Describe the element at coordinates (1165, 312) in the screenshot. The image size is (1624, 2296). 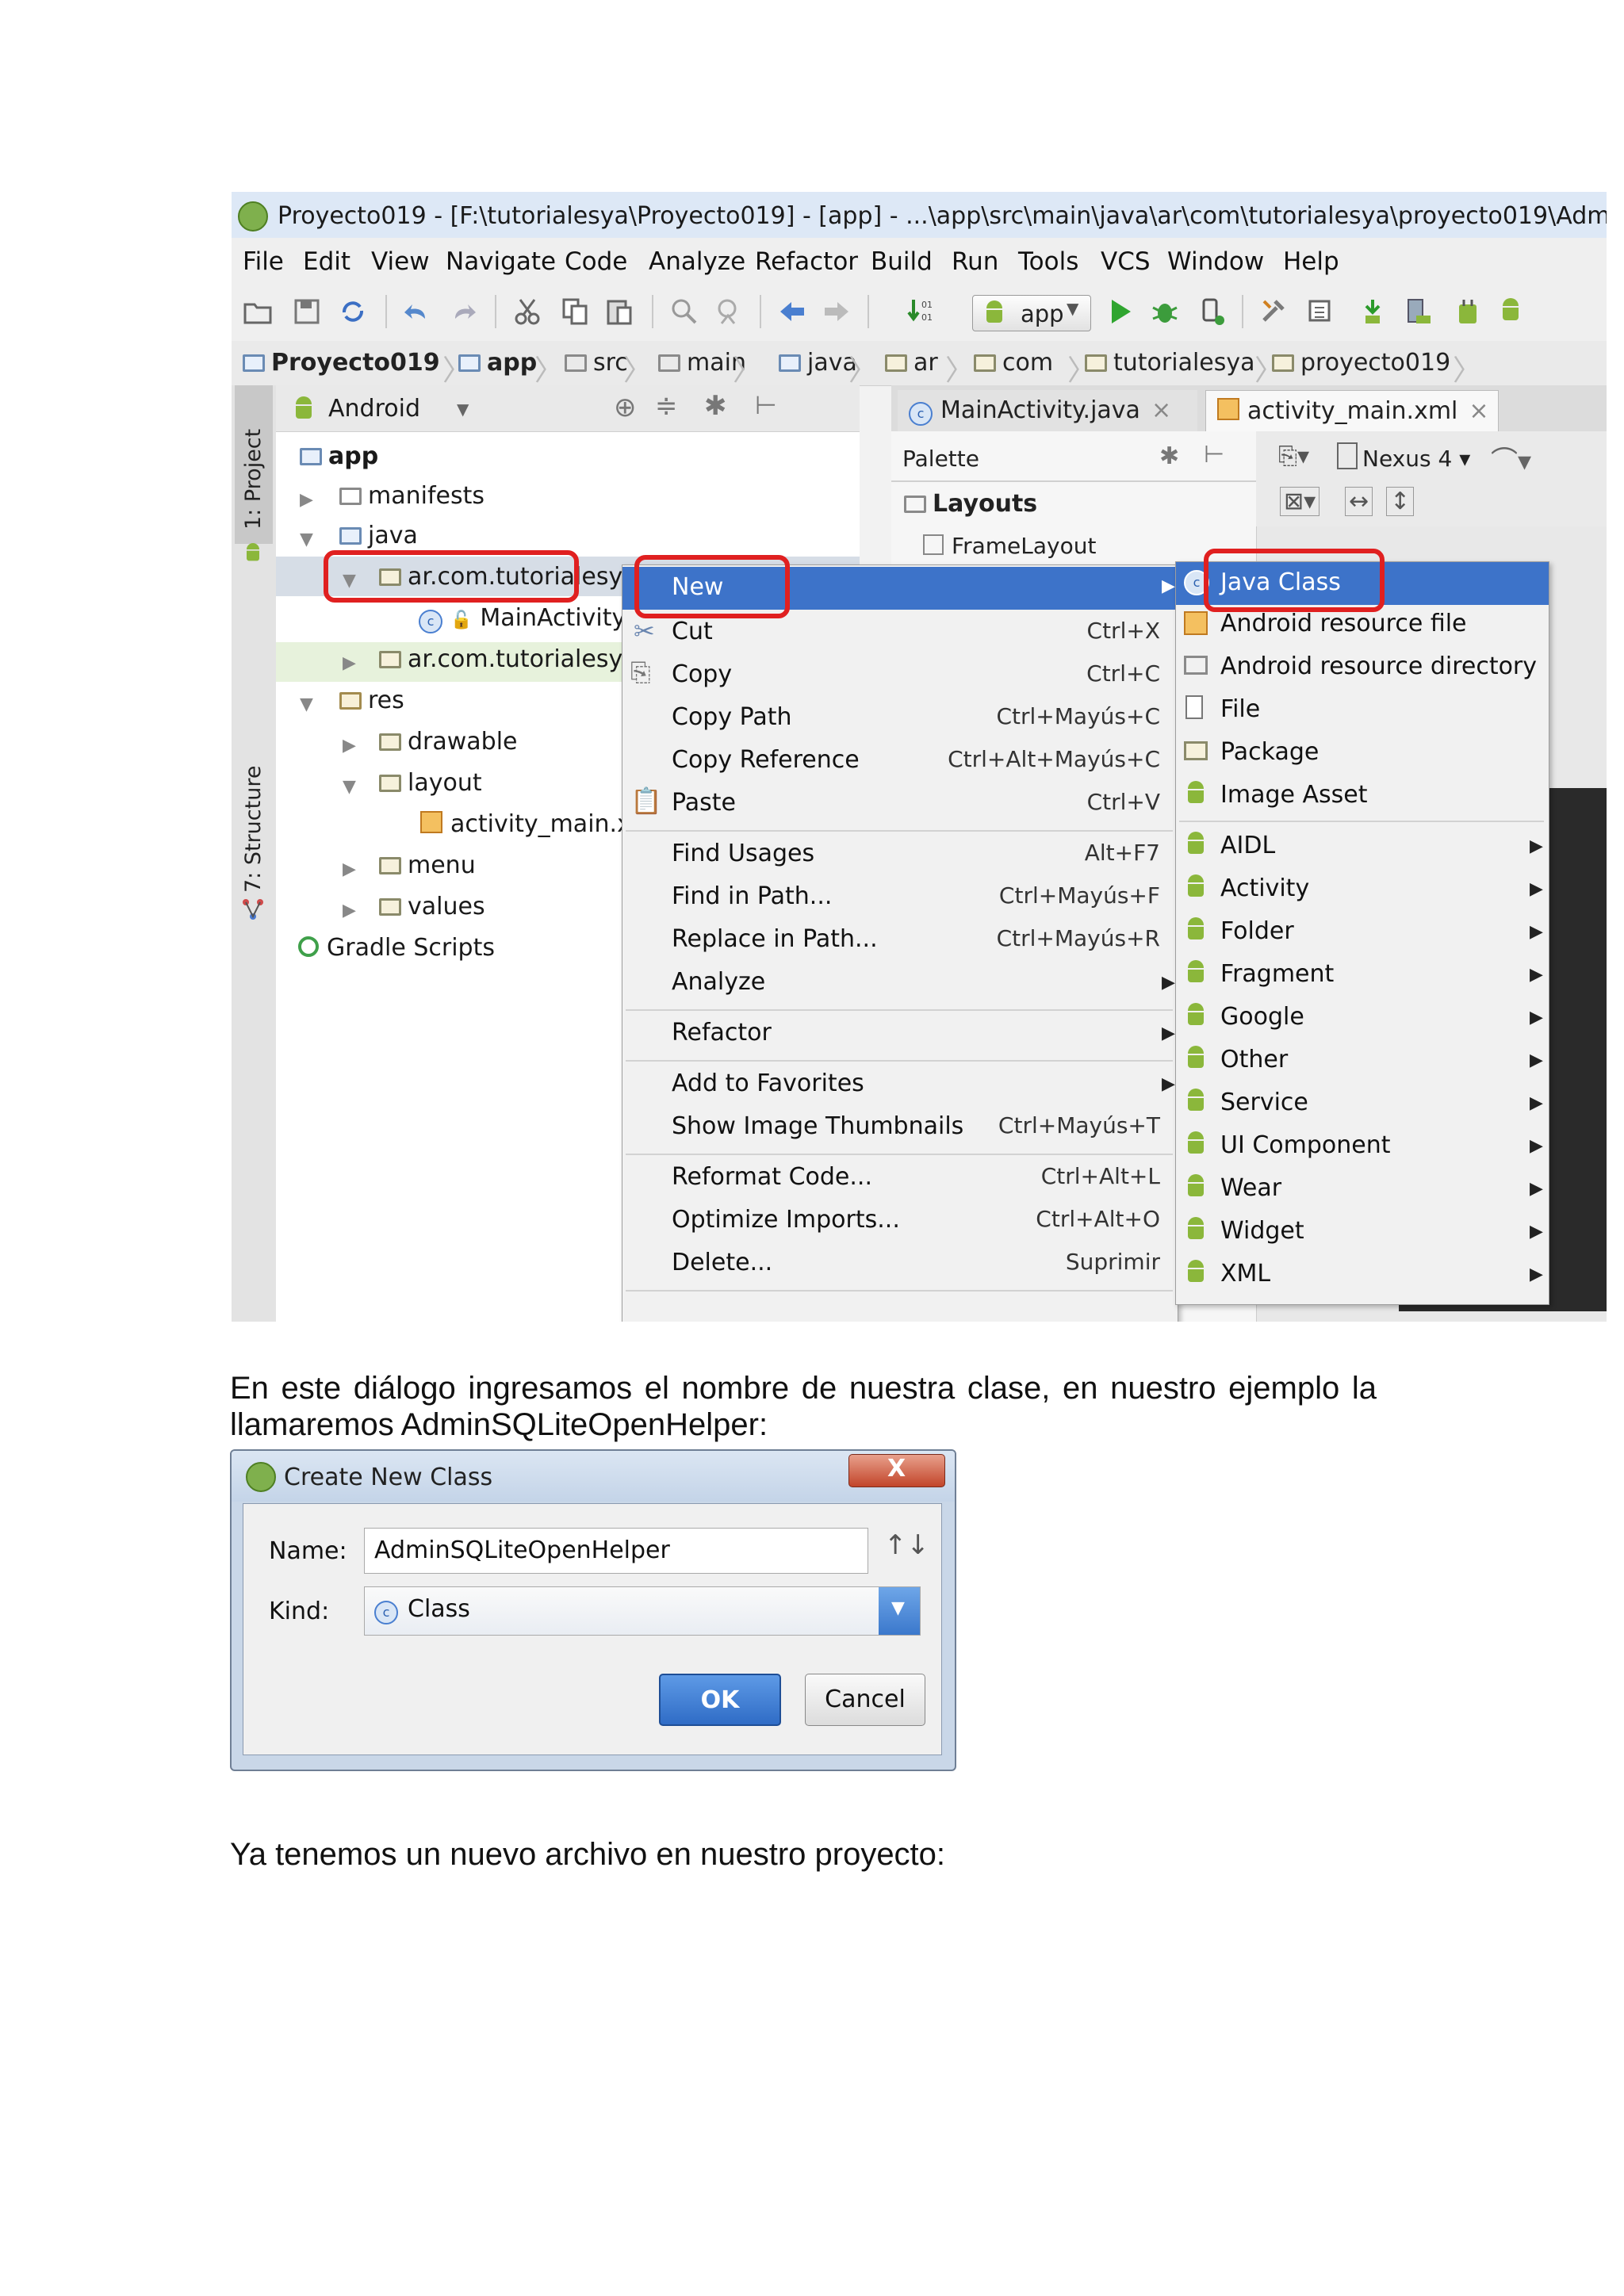
I see `debug-icon` at that location.